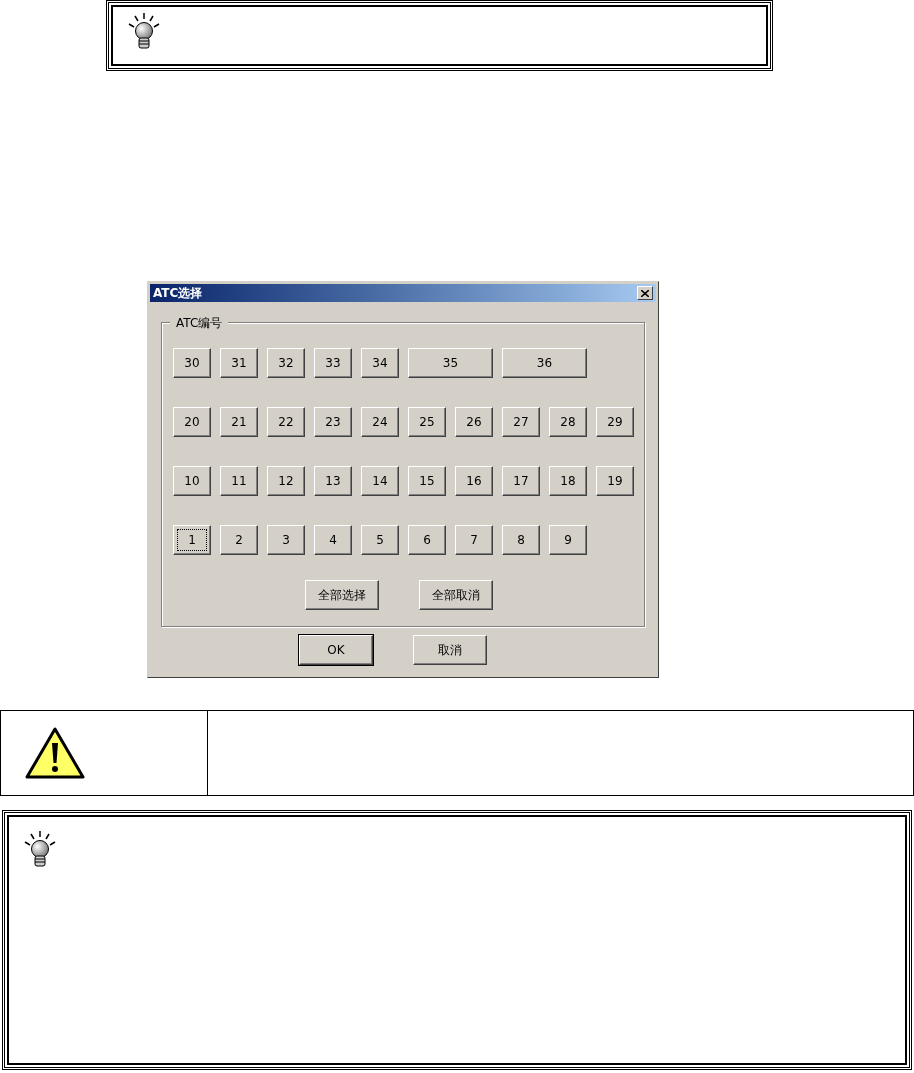 Image resolution: width=914 pixels, height=1073 pixels. Describe the element at coordinates (380, 363) in the screenshot. I see `dialog-button: 34` at that location.